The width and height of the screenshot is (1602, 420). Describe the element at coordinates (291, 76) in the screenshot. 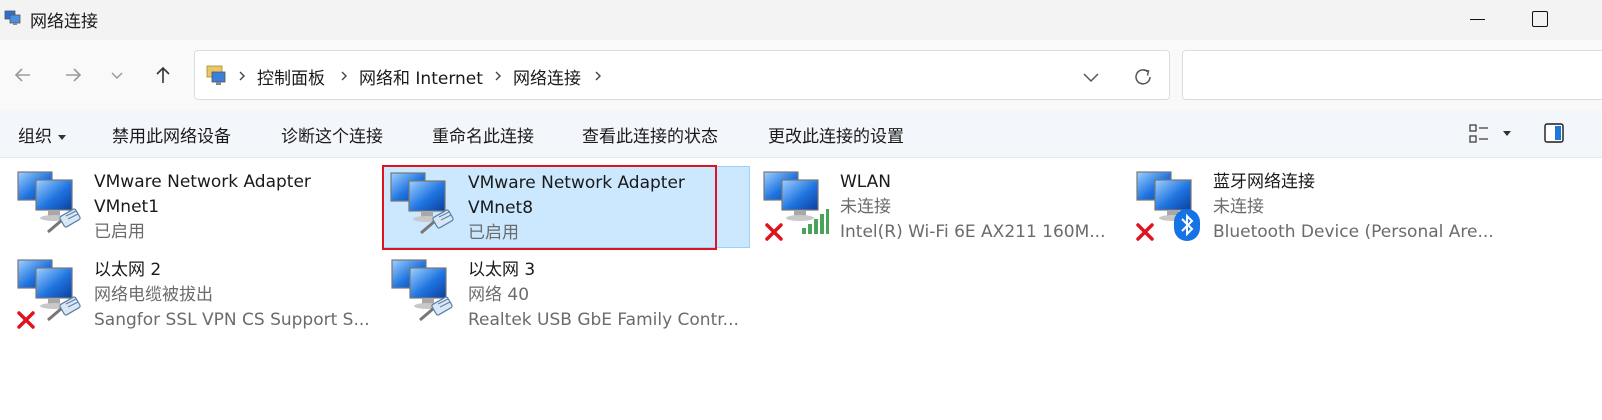

I see `breadcrumb-control-panel: 控制面板` at that location.